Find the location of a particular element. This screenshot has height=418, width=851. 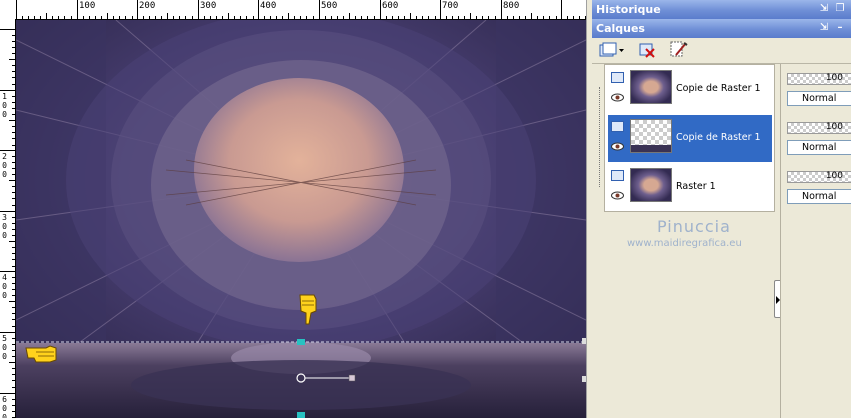

edit-mask-button is located at coordinates (679, 50).